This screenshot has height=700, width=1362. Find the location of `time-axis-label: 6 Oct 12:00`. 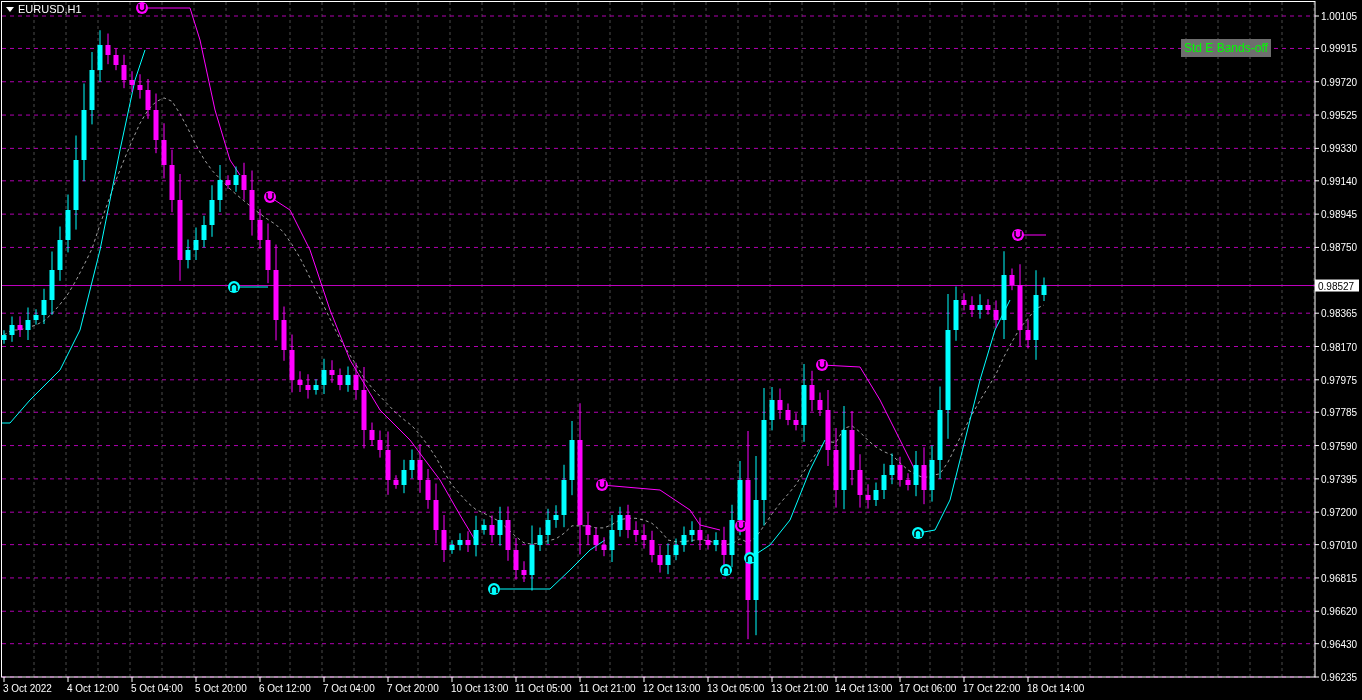

time-axis-label: 6 Oct 12:00 is located at coordinates (285, 688).